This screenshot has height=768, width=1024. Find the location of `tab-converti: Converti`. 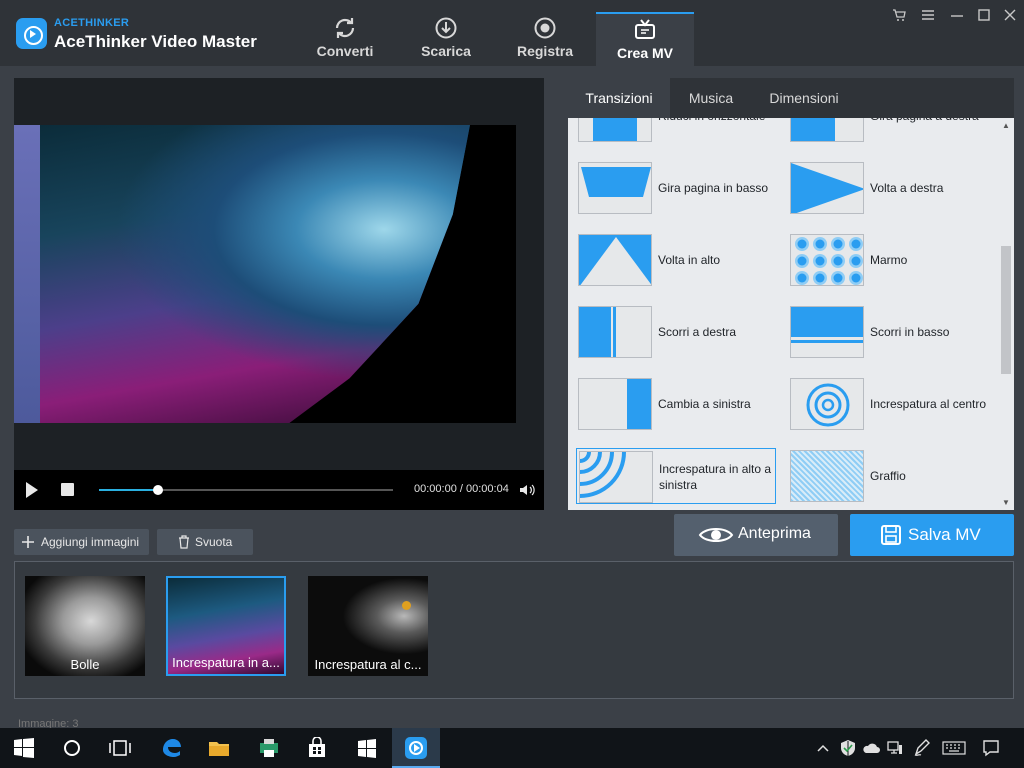

tab-converti: Converti is located at coordinates (345, 39).